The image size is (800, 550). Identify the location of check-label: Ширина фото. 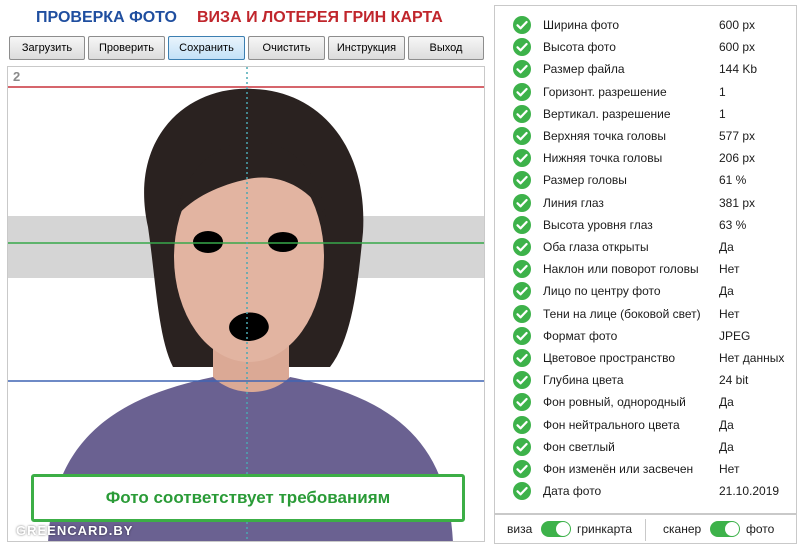
(581, 25).